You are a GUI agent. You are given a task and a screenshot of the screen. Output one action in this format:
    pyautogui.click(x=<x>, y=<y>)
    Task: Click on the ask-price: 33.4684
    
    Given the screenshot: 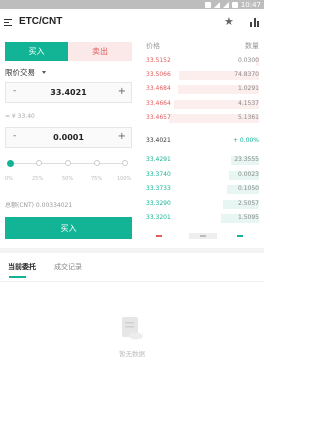 What is the action you would take?
    pyautogui.click(x=158, y=88)
    